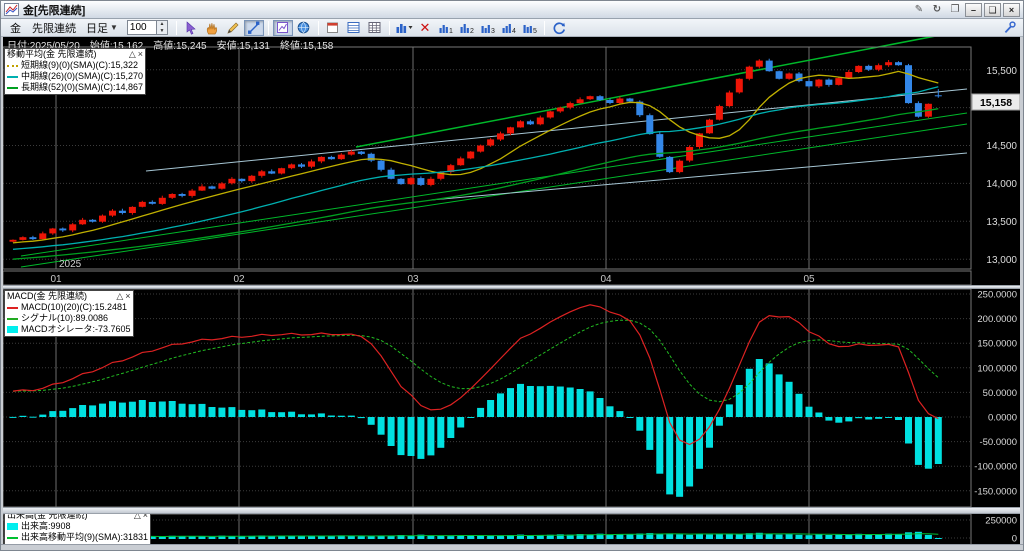 The width and height of the screenshot is (1024, 551). I want to click on wrench-icon, so click(1010, 27).